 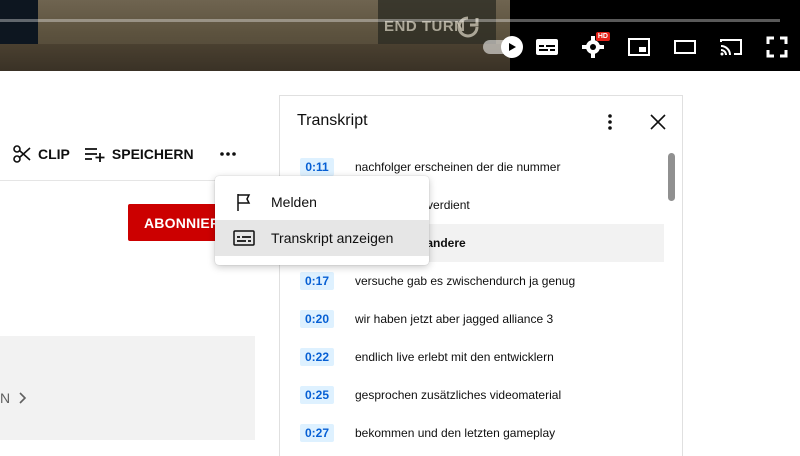 I want to click on transcript-title: Transkript, so click(x=332, y=120).